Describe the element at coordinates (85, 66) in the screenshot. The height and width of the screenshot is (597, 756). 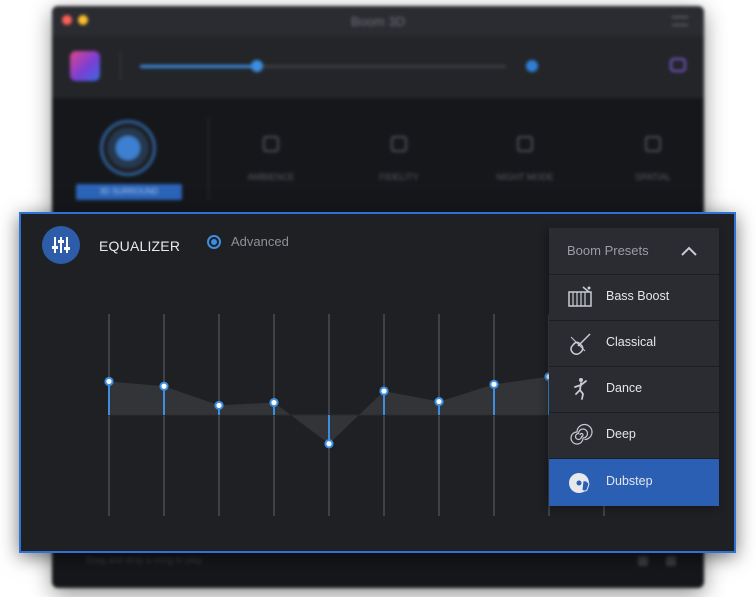
I see `boom-logo-icon` at that location.